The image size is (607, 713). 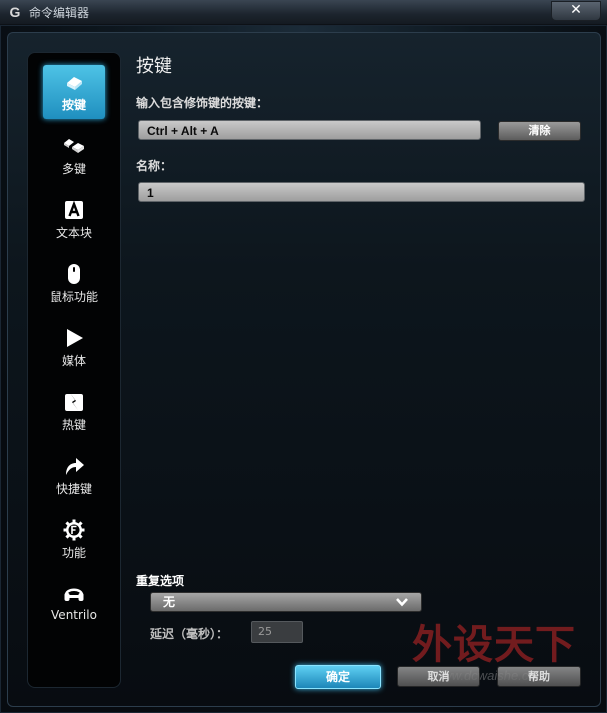 I want to click on sidebar-item-label: Ventrilo, so click(x=74, y=615).